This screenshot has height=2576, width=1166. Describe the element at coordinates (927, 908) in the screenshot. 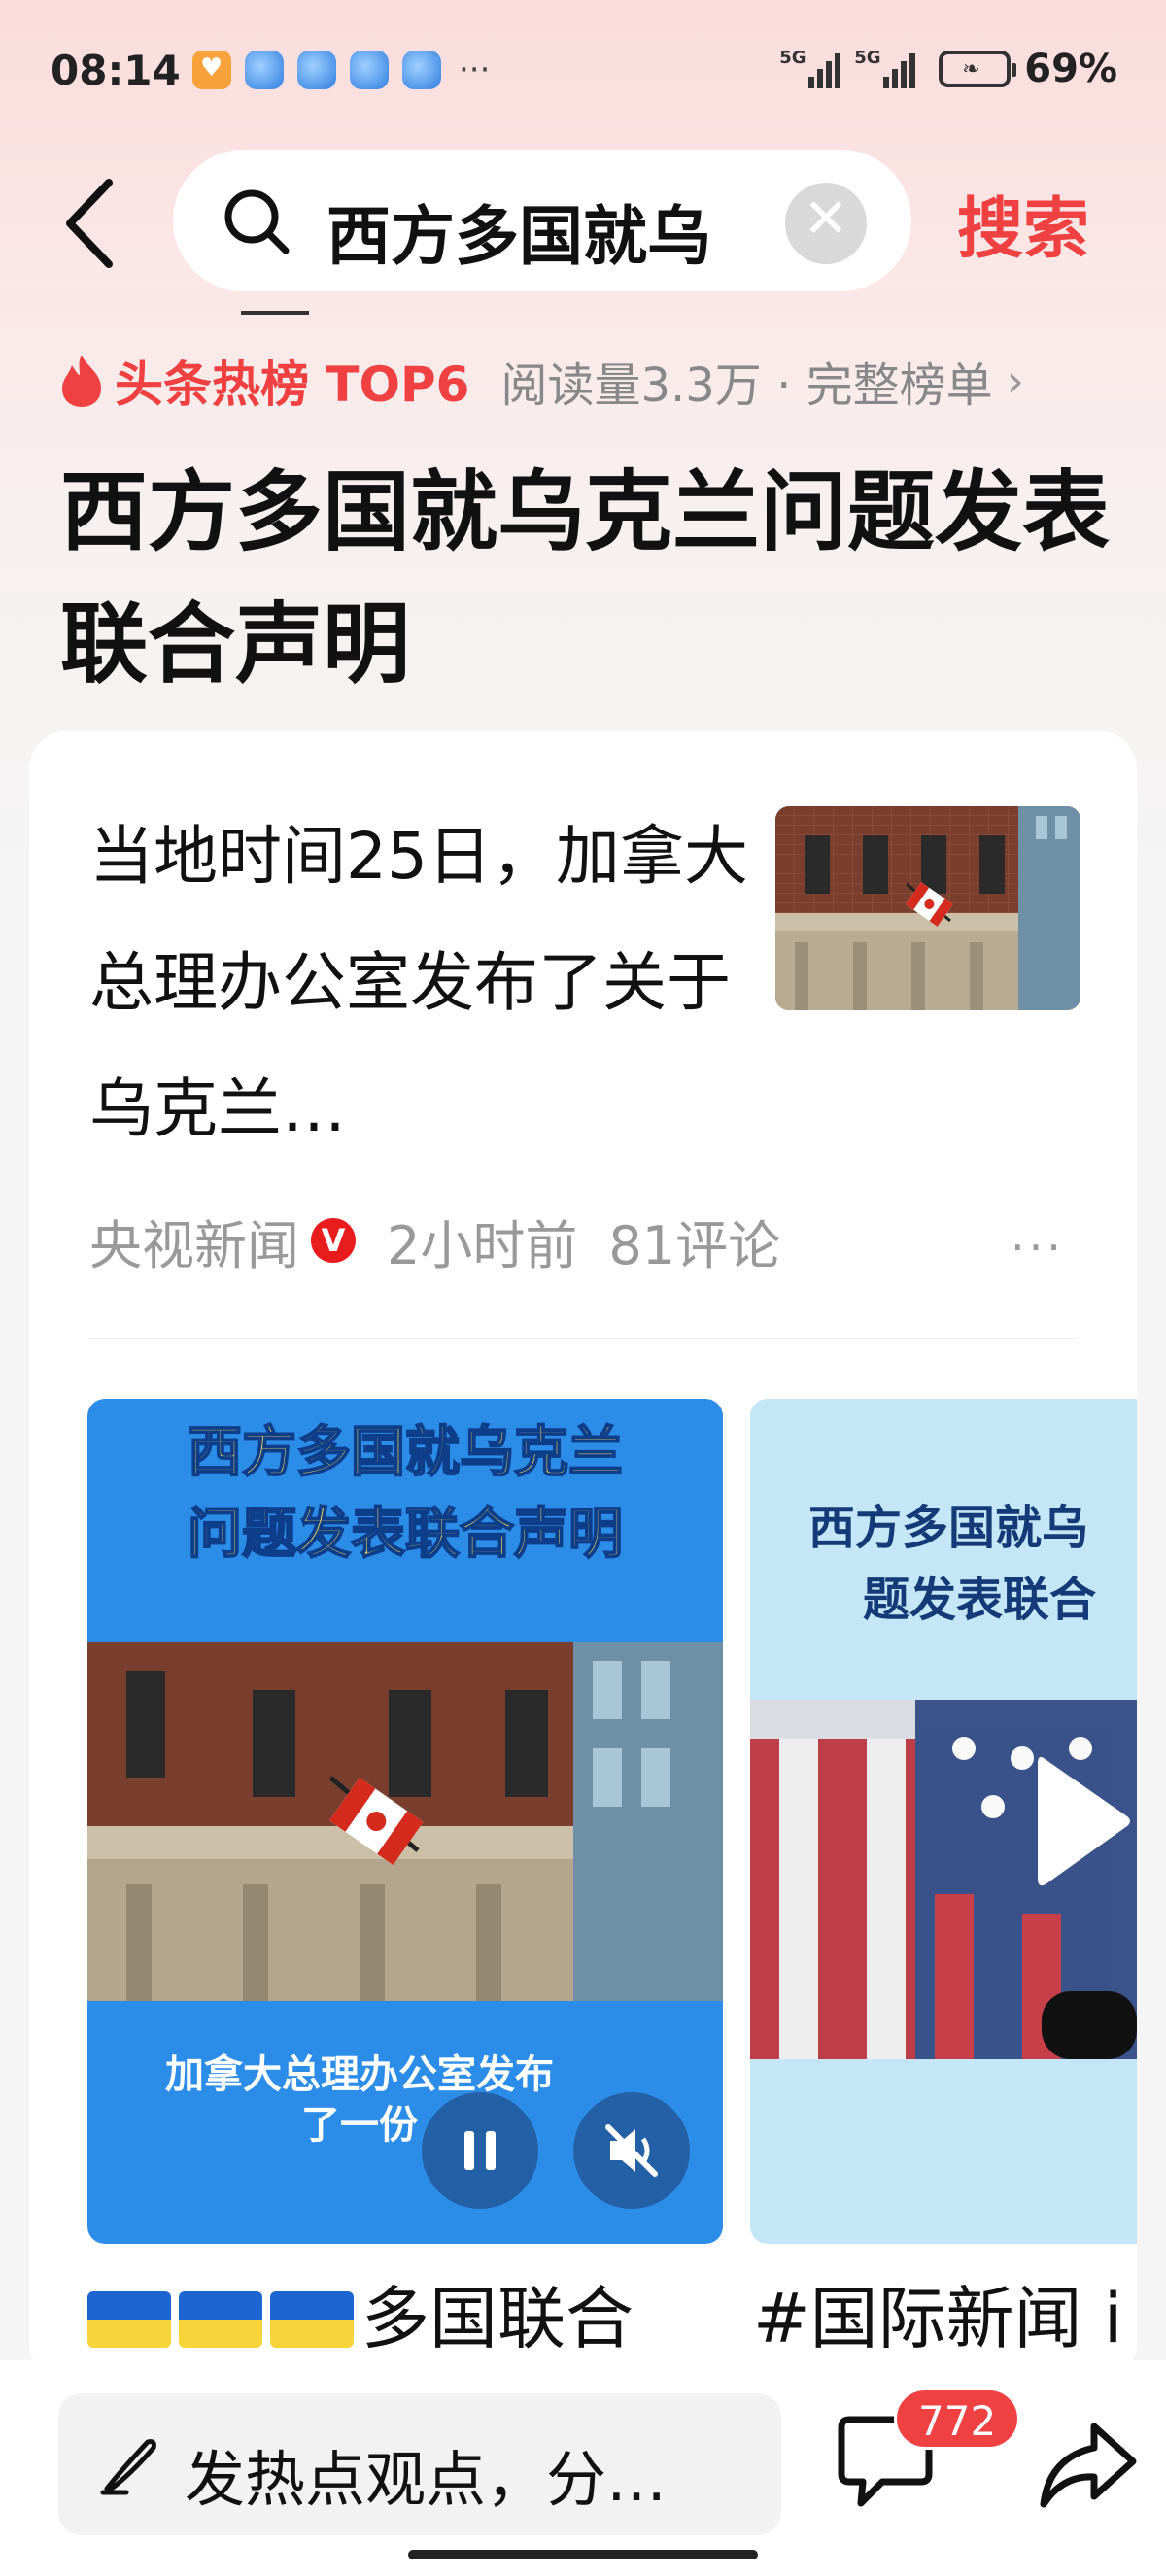

I see `article-thumbnail` at that location.